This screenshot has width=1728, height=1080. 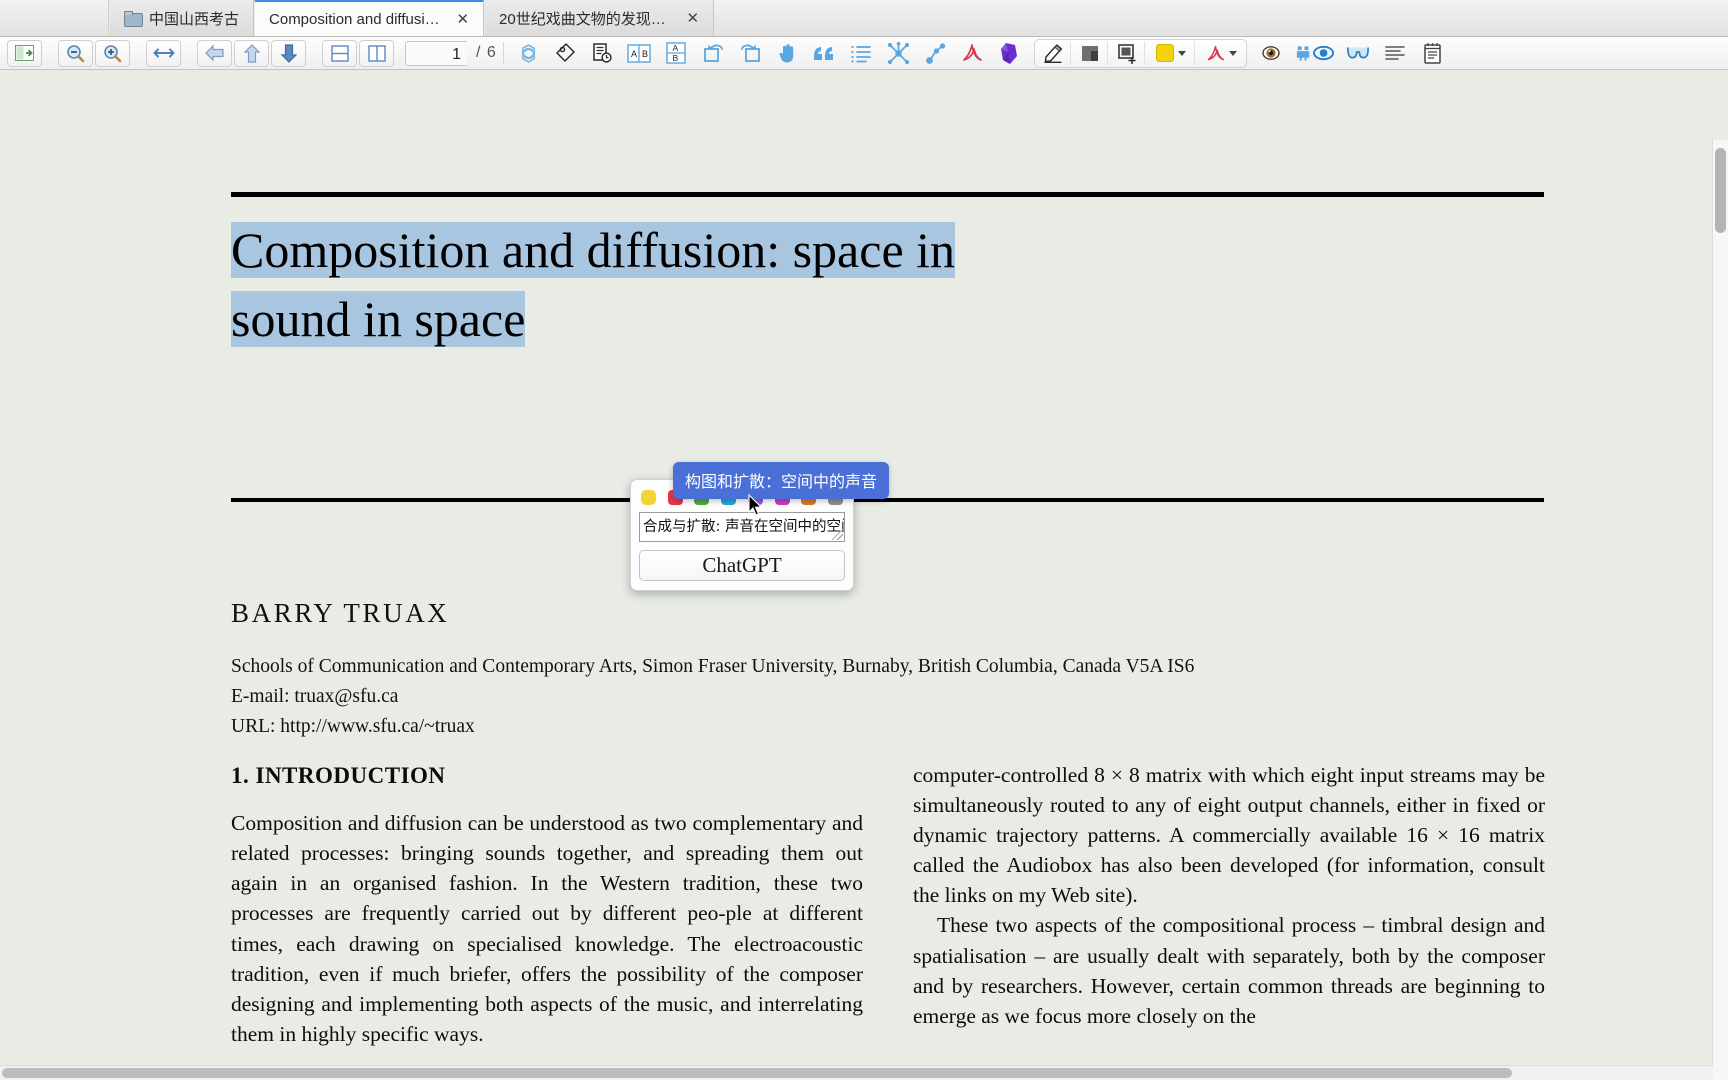 I want to click on tab-composition-and-diffusion: Composition and diffusion... ✕, so click(x=369, y=18).